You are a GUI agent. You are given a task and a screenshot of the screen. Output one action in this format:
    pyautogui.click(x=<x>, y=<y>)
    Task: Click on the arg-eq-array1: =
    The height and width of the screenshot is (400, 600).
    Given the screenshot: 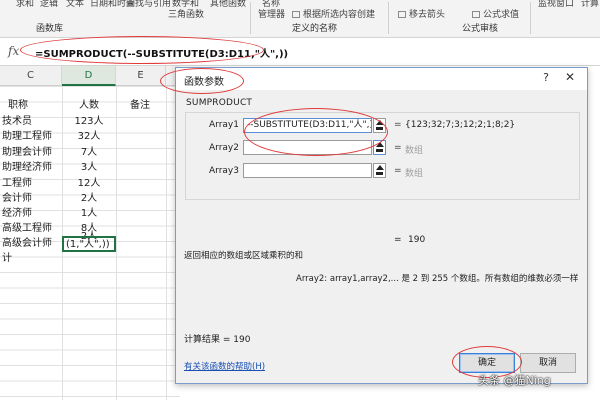 What is the action you would take?
    pyautogui.click(x=398, y=125)
    